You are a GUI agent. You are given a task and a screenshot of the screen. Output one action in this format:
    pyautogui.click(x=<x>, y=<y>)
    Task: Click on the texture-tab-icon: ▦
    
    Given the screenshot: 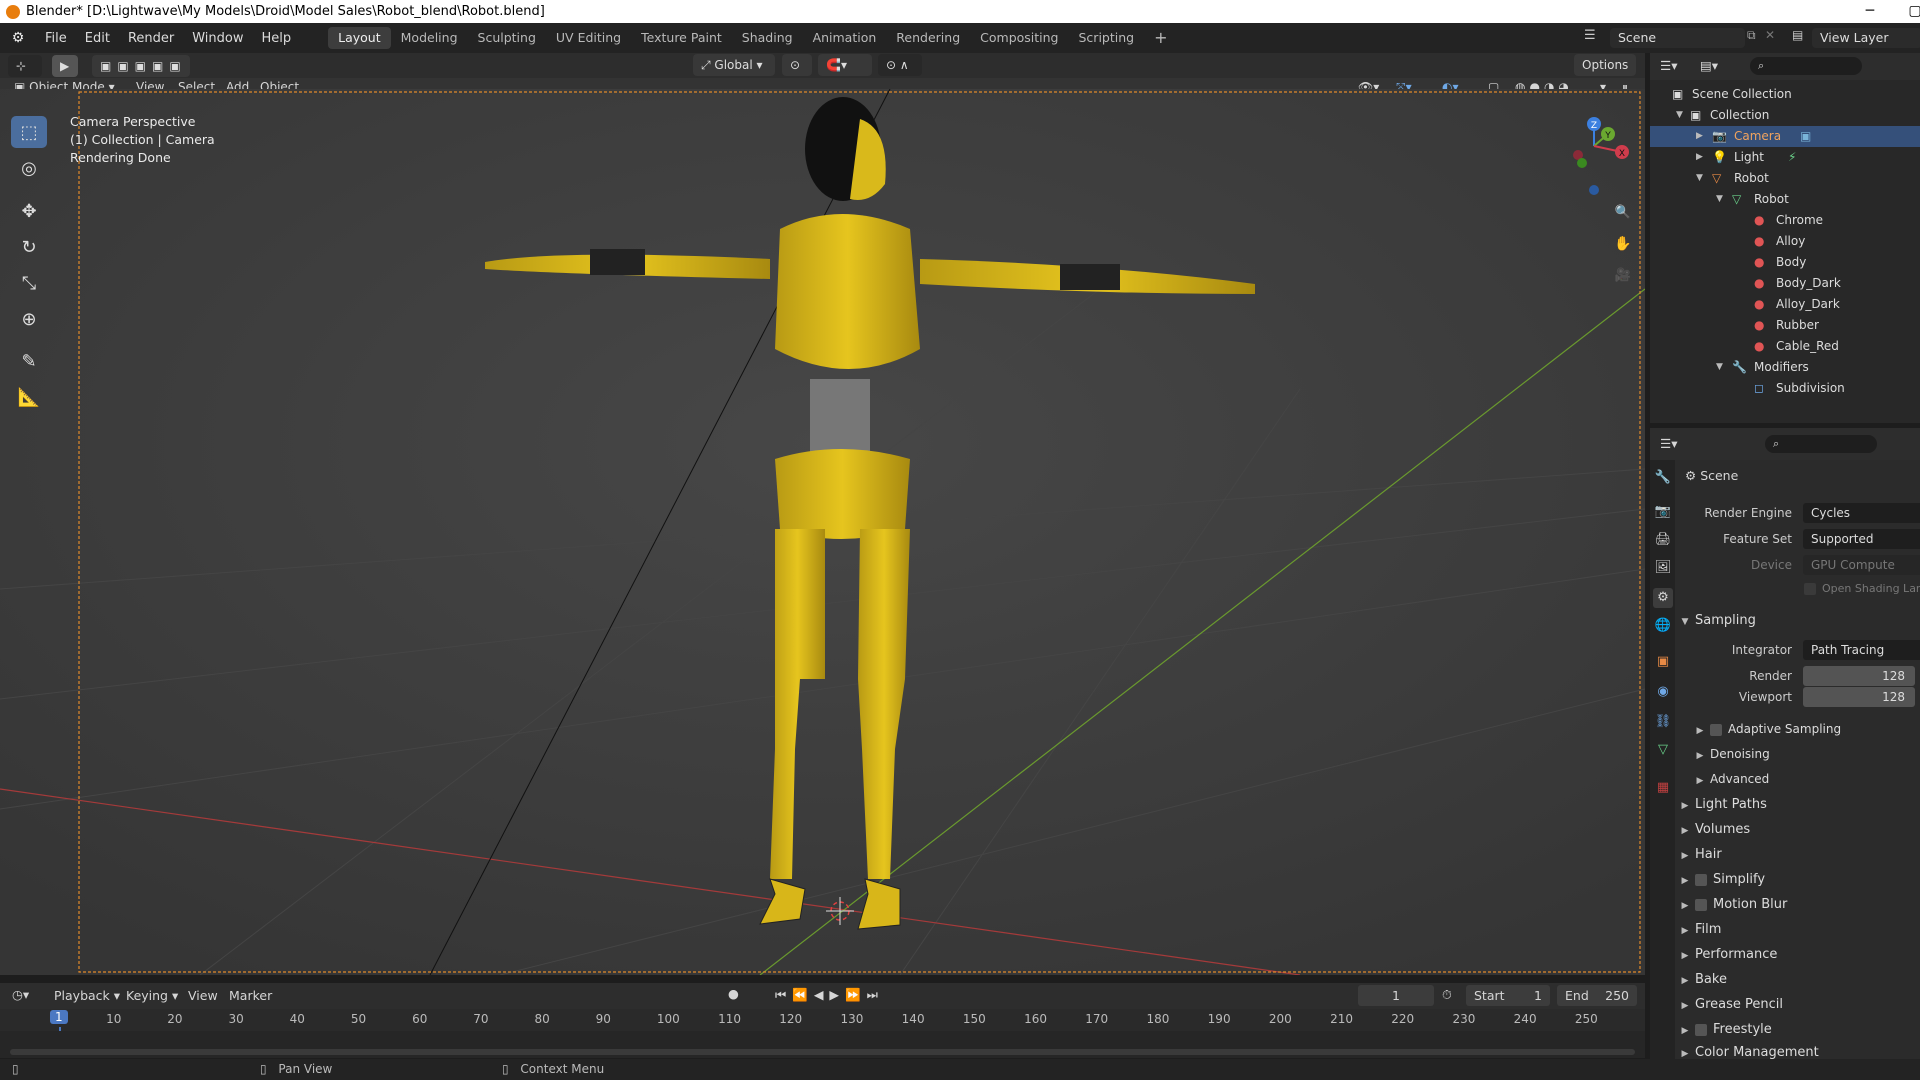 What is the action you would take?
    pyautogui.click(x=1663, y=788)
    